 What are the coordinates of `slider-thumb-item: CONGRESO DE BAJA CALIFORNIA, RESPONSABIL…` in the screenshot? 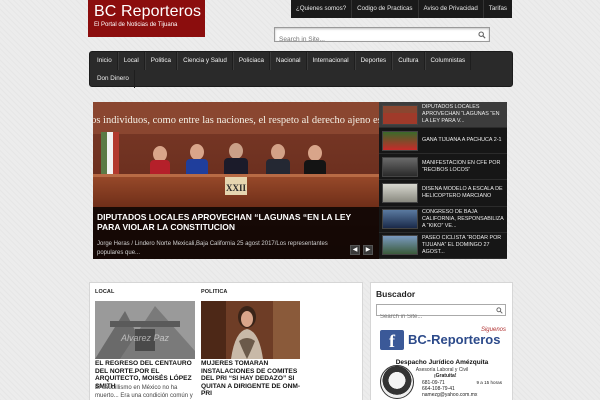 It's located at (443, 220).